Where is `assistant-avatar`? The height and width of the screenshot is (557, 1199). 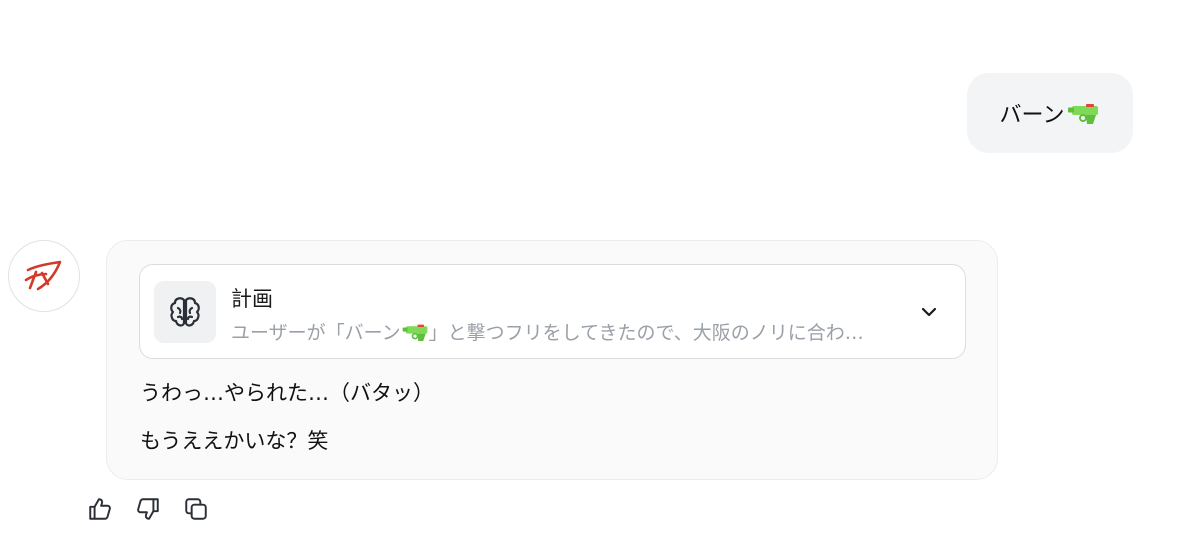
assistant-avatar is located at coordinates (44, 276).